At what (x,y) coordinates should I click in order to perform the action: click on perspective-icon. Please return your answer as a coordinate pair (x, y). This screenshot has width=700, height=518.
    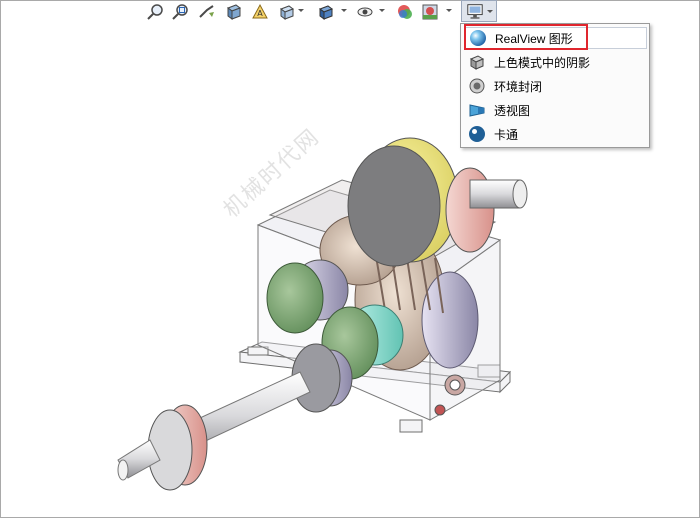
    Looking at the image, I should click on (477, 110).